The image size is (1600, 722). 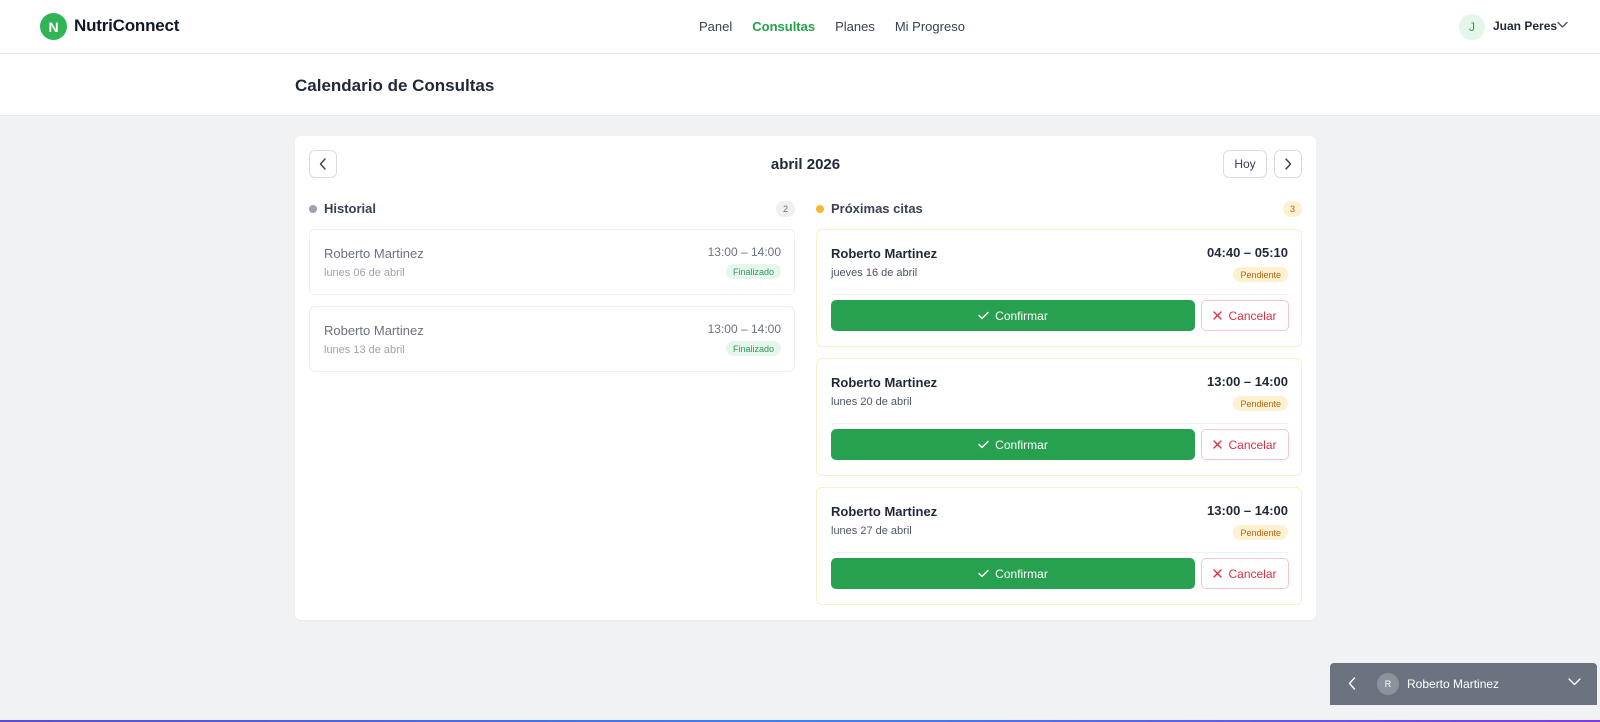 I want to click on upcoming-item-date: jueves 16 de abril, so click(x=874, y=273).